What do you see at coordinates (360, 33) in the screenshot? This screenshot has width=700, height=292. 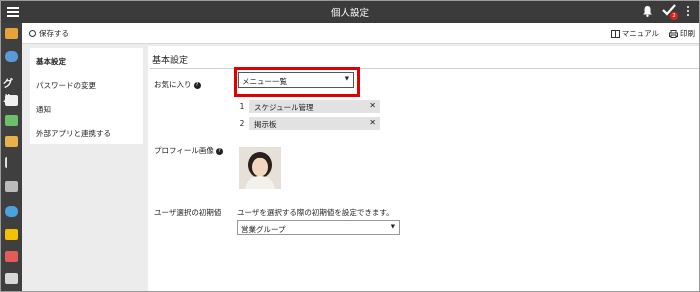 I see `toolbar: 保存する マニュアル 印刷` at bounding box center [360, 33].